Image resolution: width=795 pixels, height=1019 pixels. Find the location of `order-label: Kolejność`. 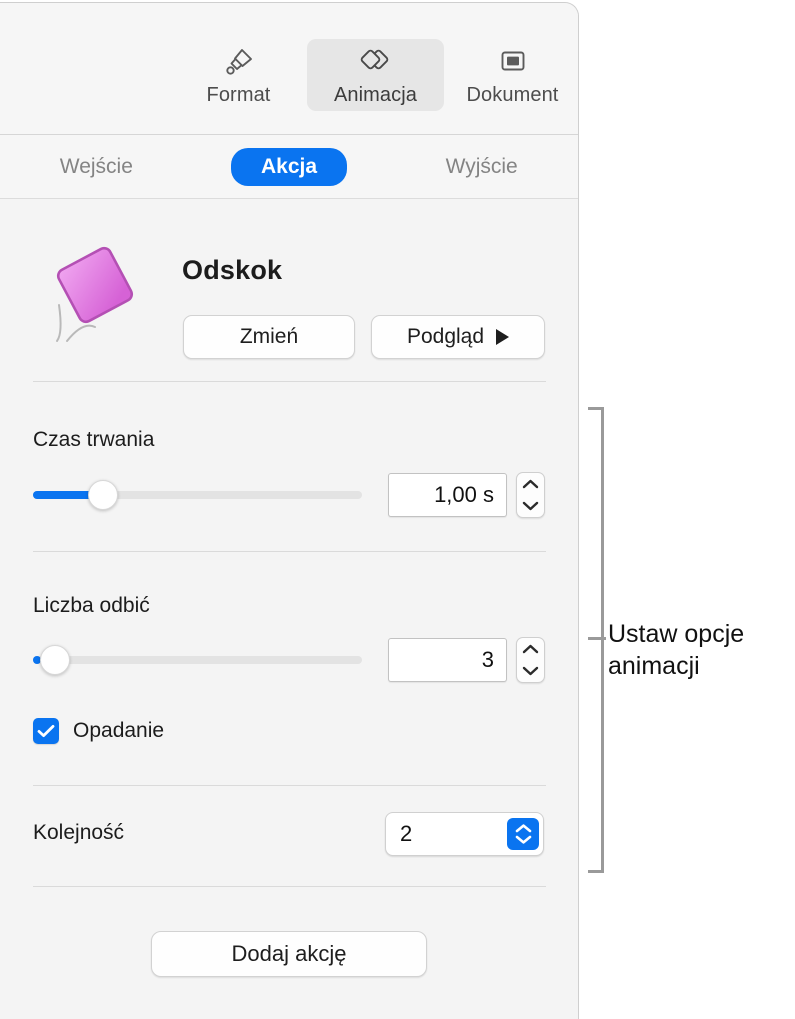

order-label: Kolejność is located at coordinates (79, 832).